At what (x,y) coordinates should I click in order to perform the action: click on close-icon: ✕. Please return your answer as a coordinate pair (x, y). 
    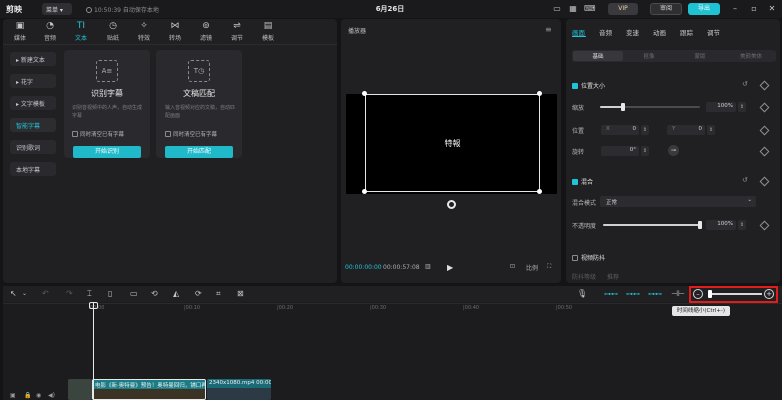
    Looking at the image, I should click on (772, 9).